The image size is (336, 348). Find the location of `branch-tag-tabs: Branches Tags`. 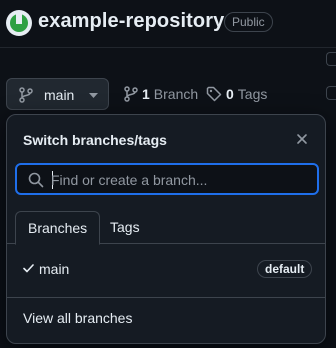

branch-tag-tabs: Branches Tags is located at coordinates (166, 228).